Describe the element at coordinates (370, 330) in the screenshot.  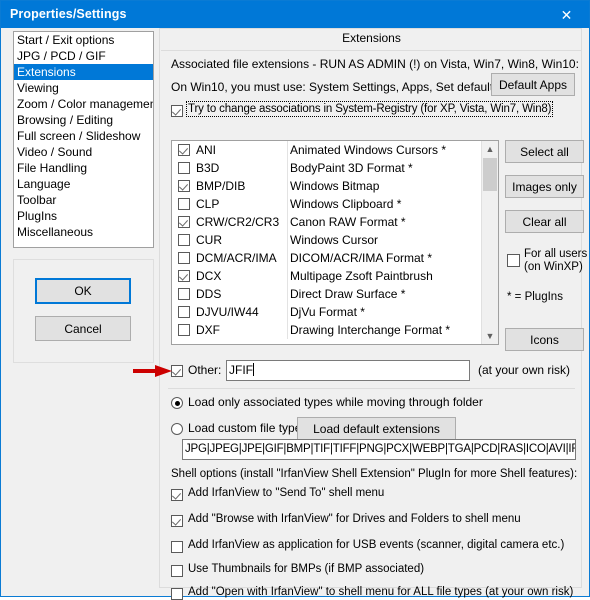
I see `extension-description: Drawing Interchange Format *` at that location.